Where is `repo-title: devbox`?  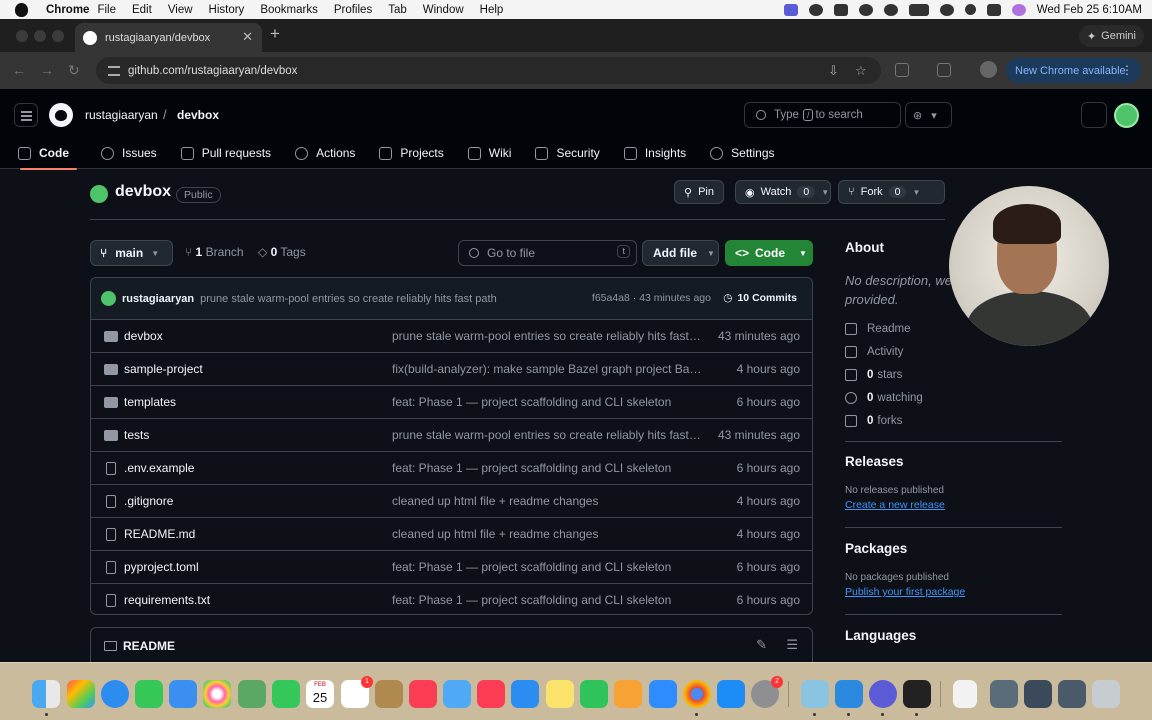 repo-title: devbox is located at coordinates (143, 192).